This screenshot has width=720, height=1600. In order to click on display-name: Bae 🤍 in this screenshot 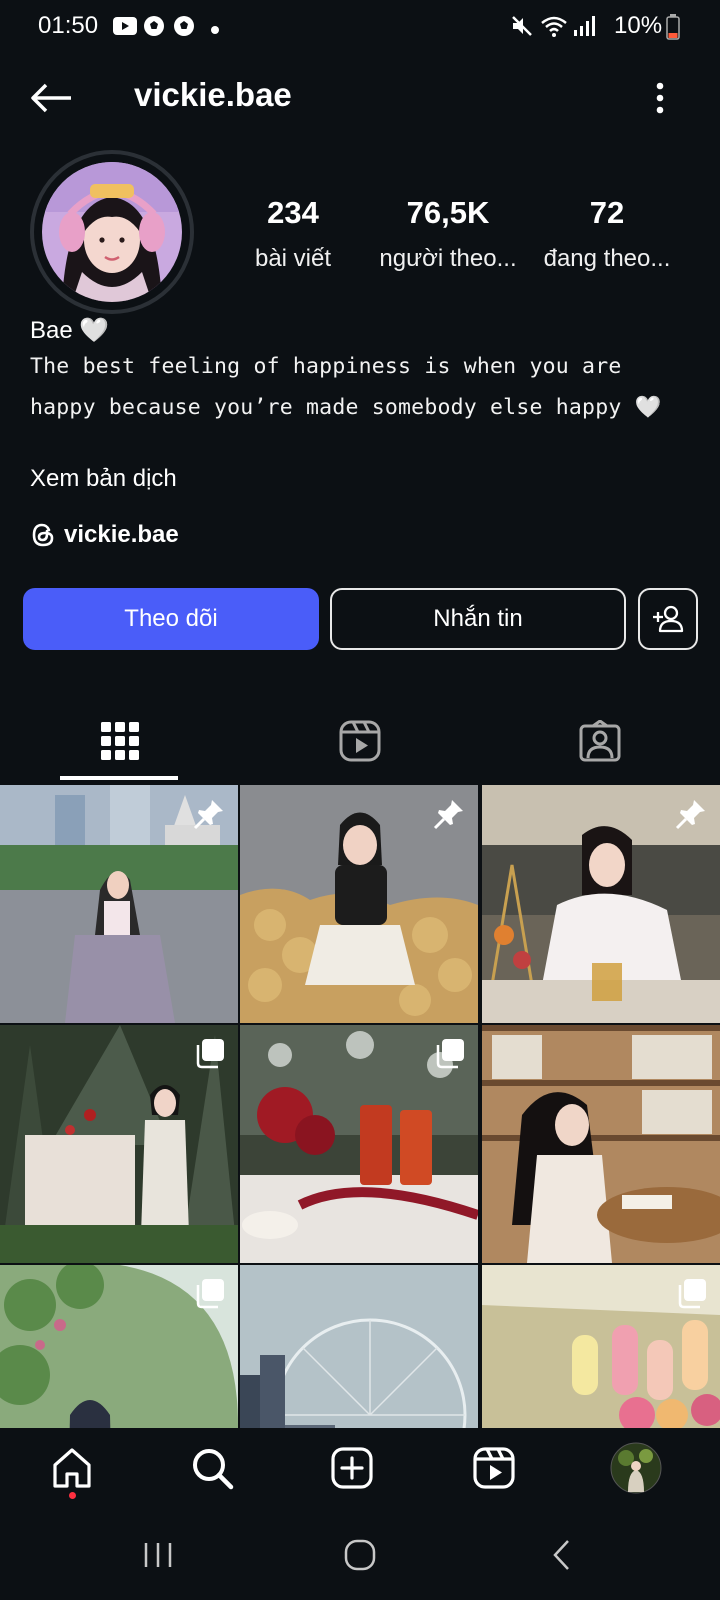, I will do `click(70, 330)`.